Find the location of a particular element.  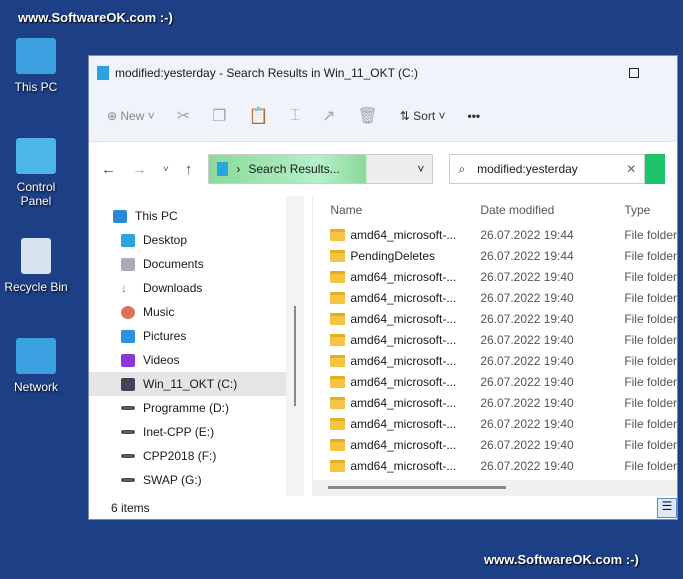

item-count: 6 items is located at coordinates (130, 508).